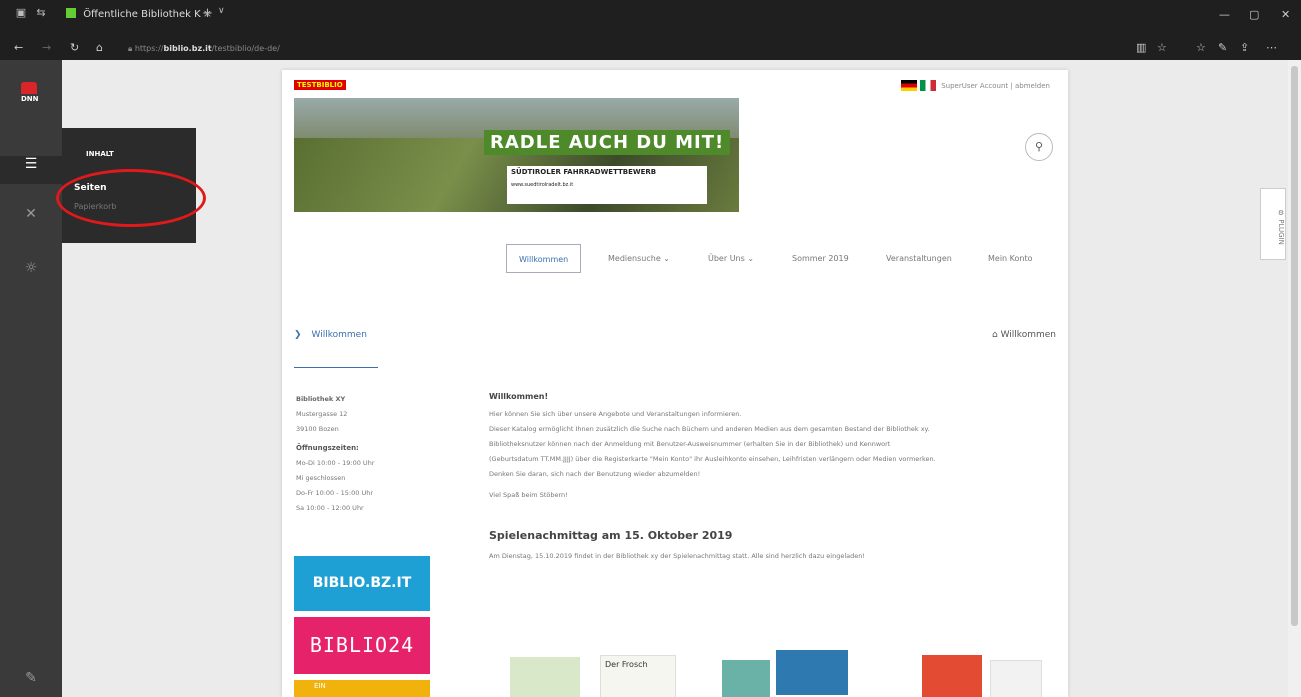  I want to click on site-brand: TESTBIBLIO, so click(320, 85).